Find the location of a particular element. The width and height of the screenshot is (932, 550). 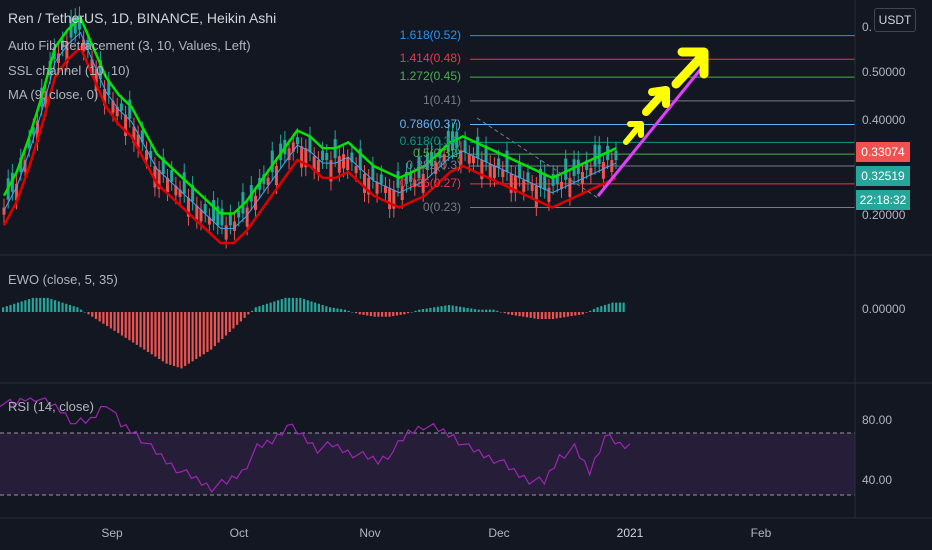

currency-button: USDT is located at coordinates (895, 20).